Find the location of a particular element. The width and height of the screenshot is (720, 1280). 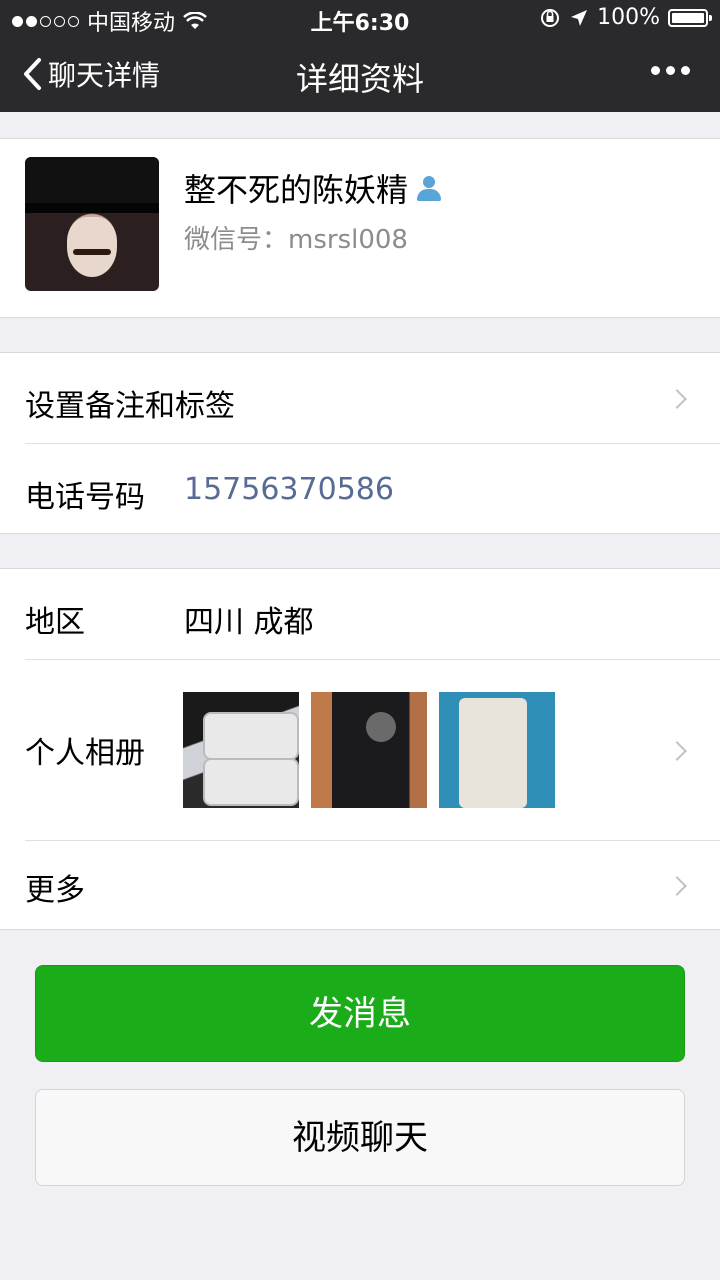

send-message-button: 发消息 is located at coordinates (360, 1013).